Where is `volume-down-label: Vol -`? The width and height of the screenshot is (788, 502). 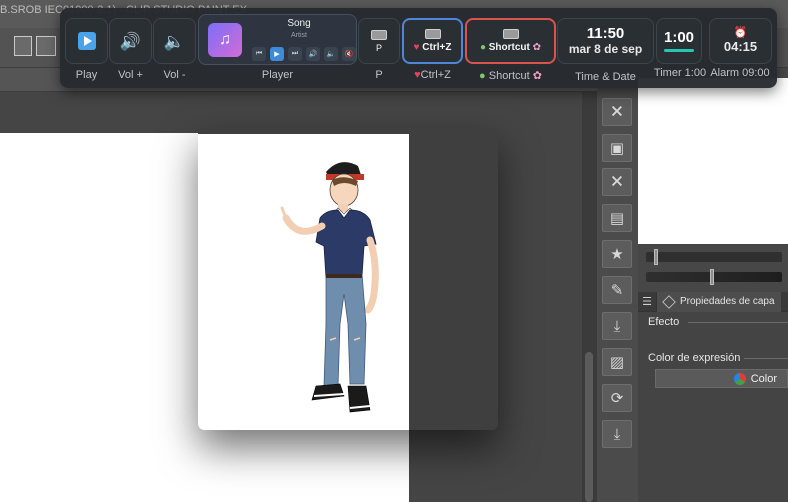
volume-down-label: Vol - is located at coordinates (174, 75).